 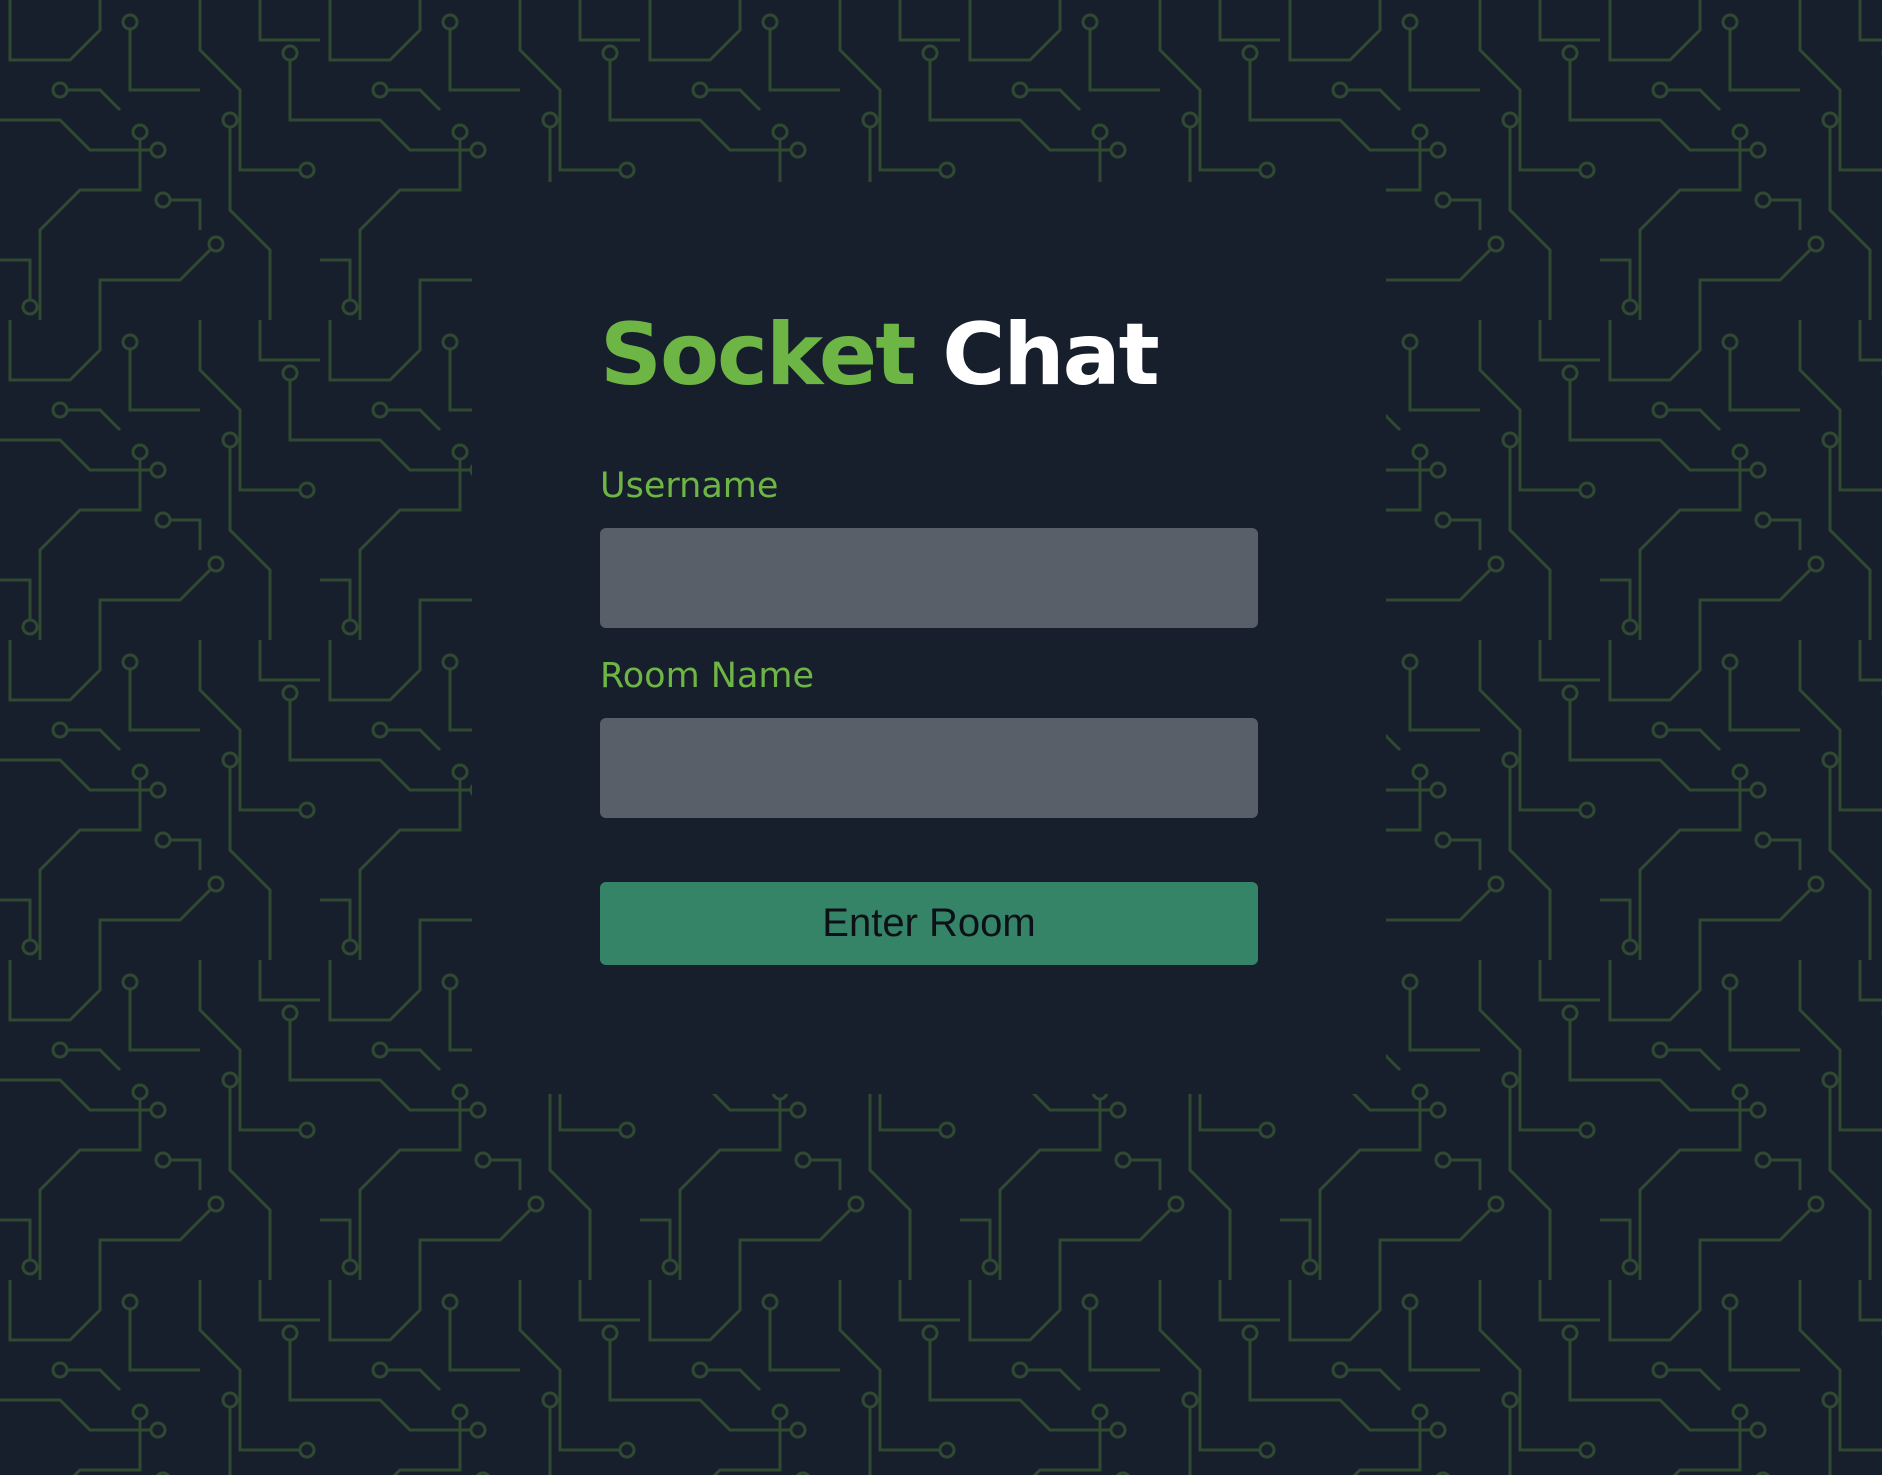 What do you see at coordinates (707, 676) in the screenshot?
I see `room-name-label: Room Name` at bounding box center [707, 676].